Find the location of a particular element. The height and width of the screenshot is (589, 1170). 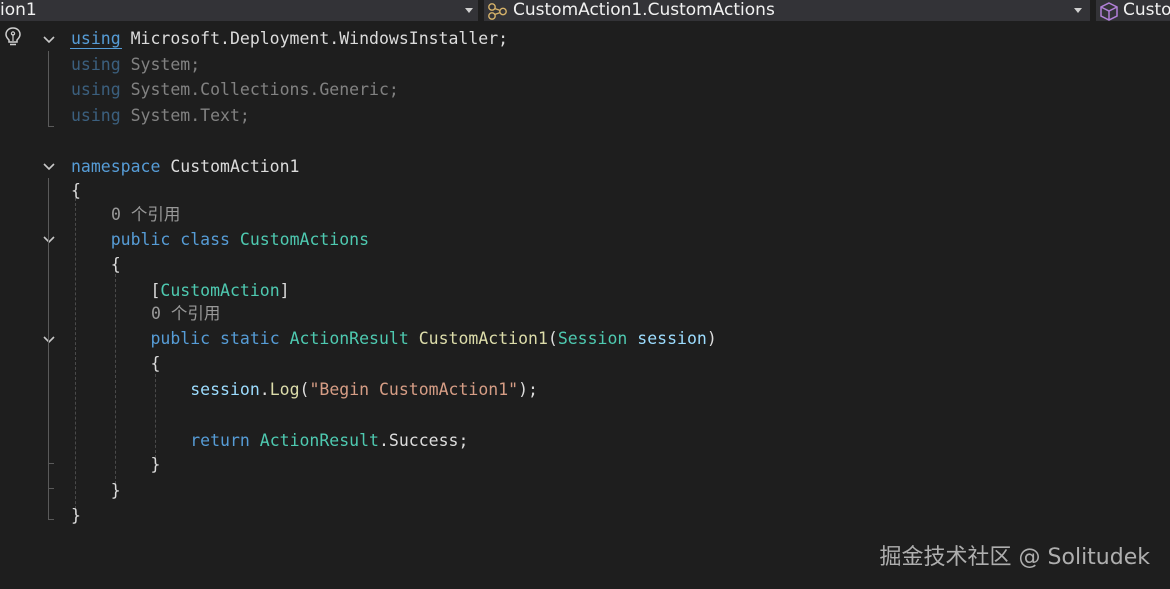

type-combo-label: CustomAction1.CustomActions is located at coordinates (644, 10).